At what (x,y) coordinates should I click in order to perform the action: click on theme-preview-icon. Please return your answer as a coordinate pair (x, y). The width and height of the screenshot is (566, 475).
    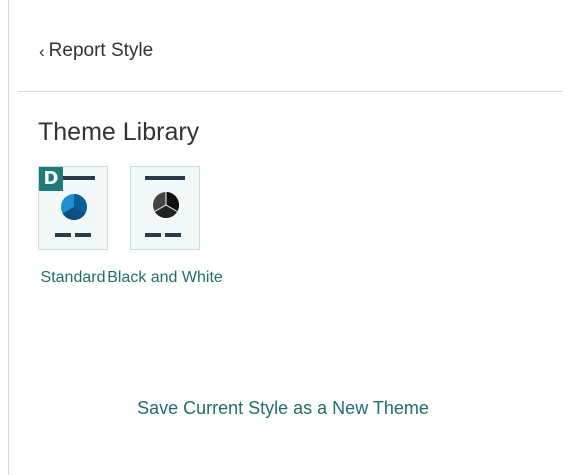
    Looking at the image, I should click on (165, 206).